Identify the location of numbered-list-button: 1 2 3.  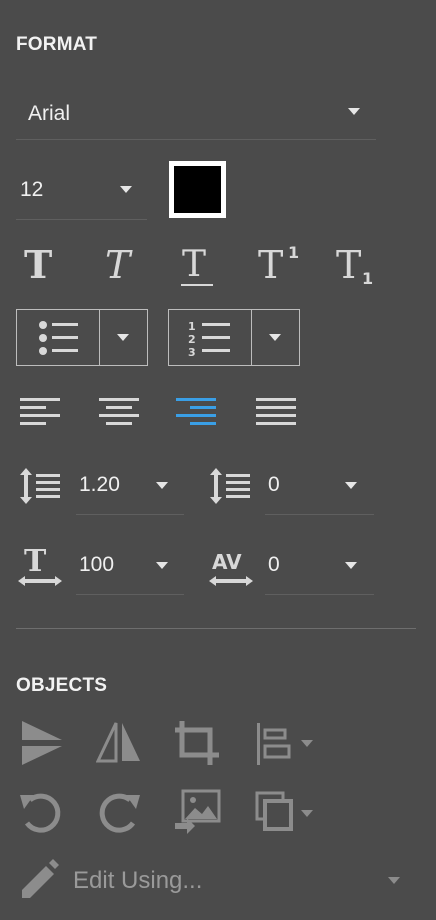
(210, 337).